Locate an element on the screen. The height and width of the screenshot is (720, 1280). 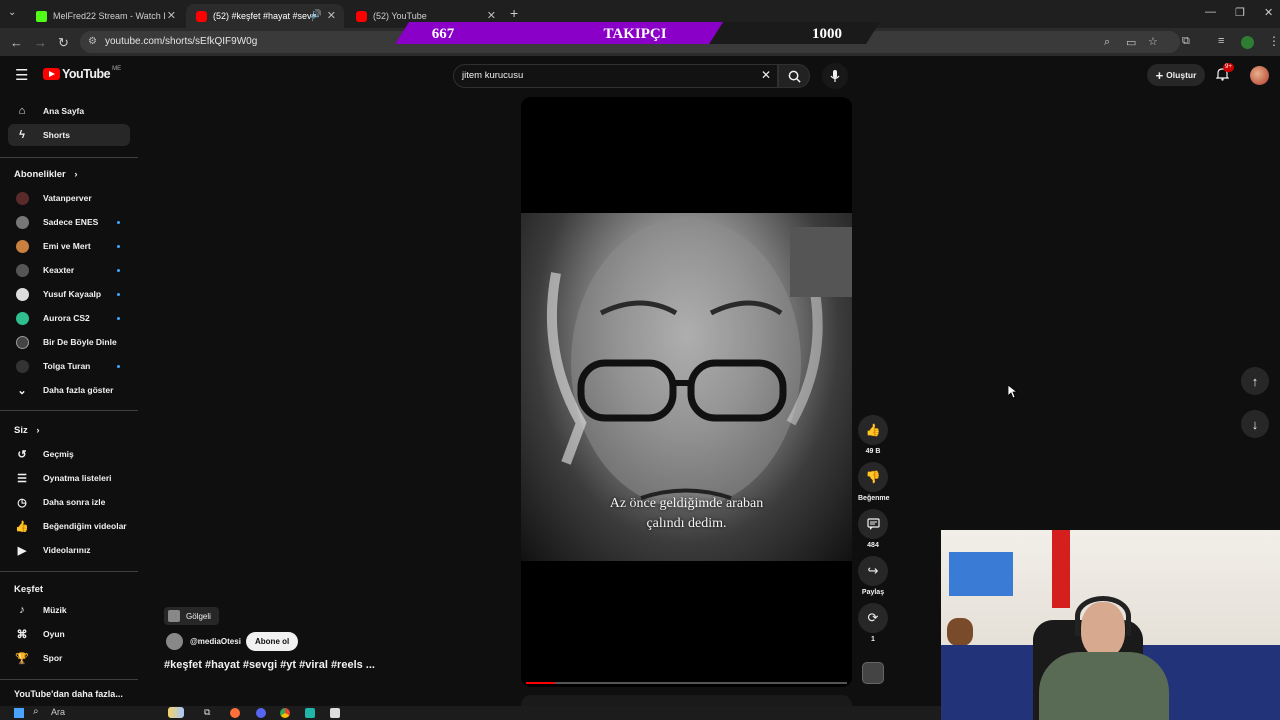
sidebar-item-liked-videos: 👍 Beğendiğim videolar is located at coordinates (69, 526).